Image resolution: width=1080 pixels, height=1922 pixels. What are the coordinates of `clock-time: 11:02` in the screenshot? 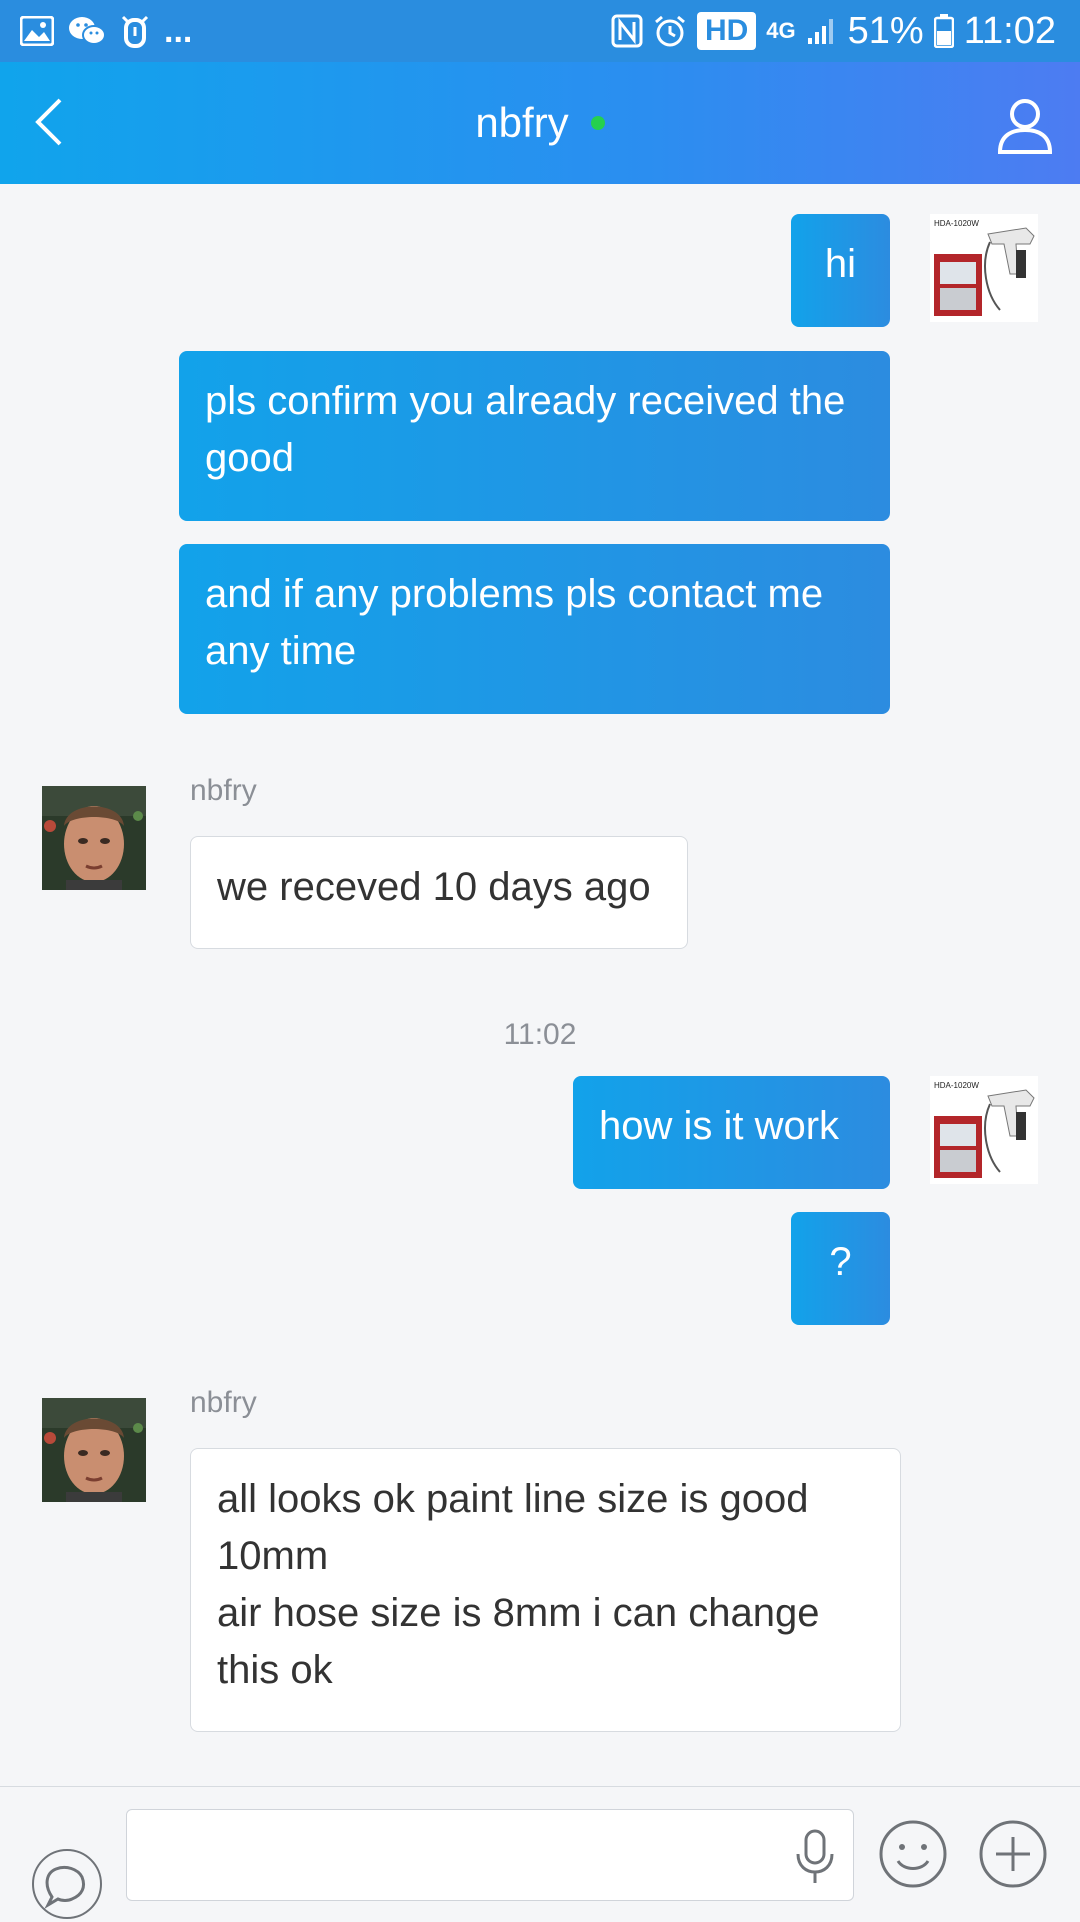 It's located at (1009, 30).